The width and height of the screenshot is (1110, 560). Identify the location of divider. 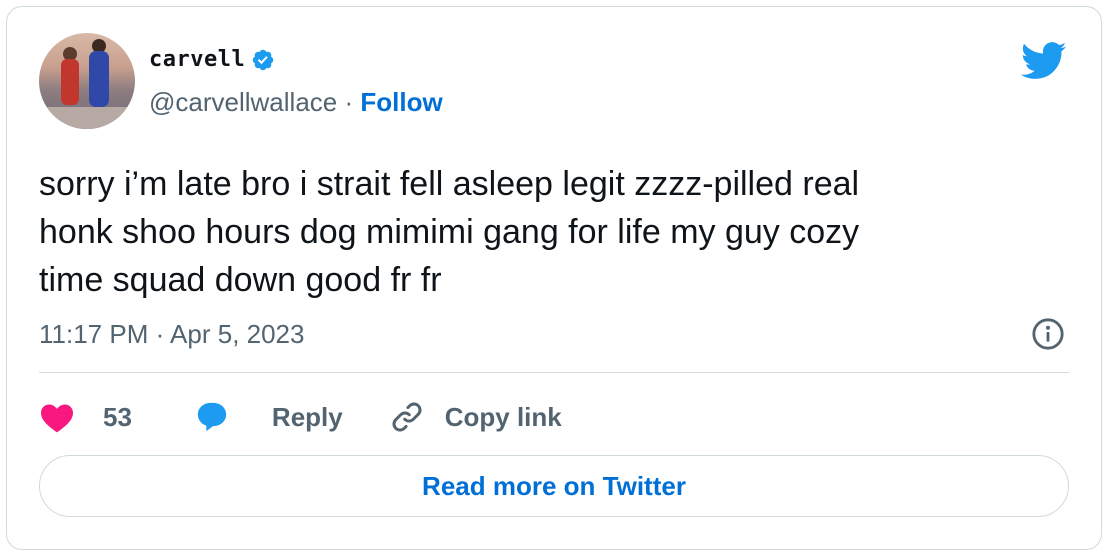
(554, 372).